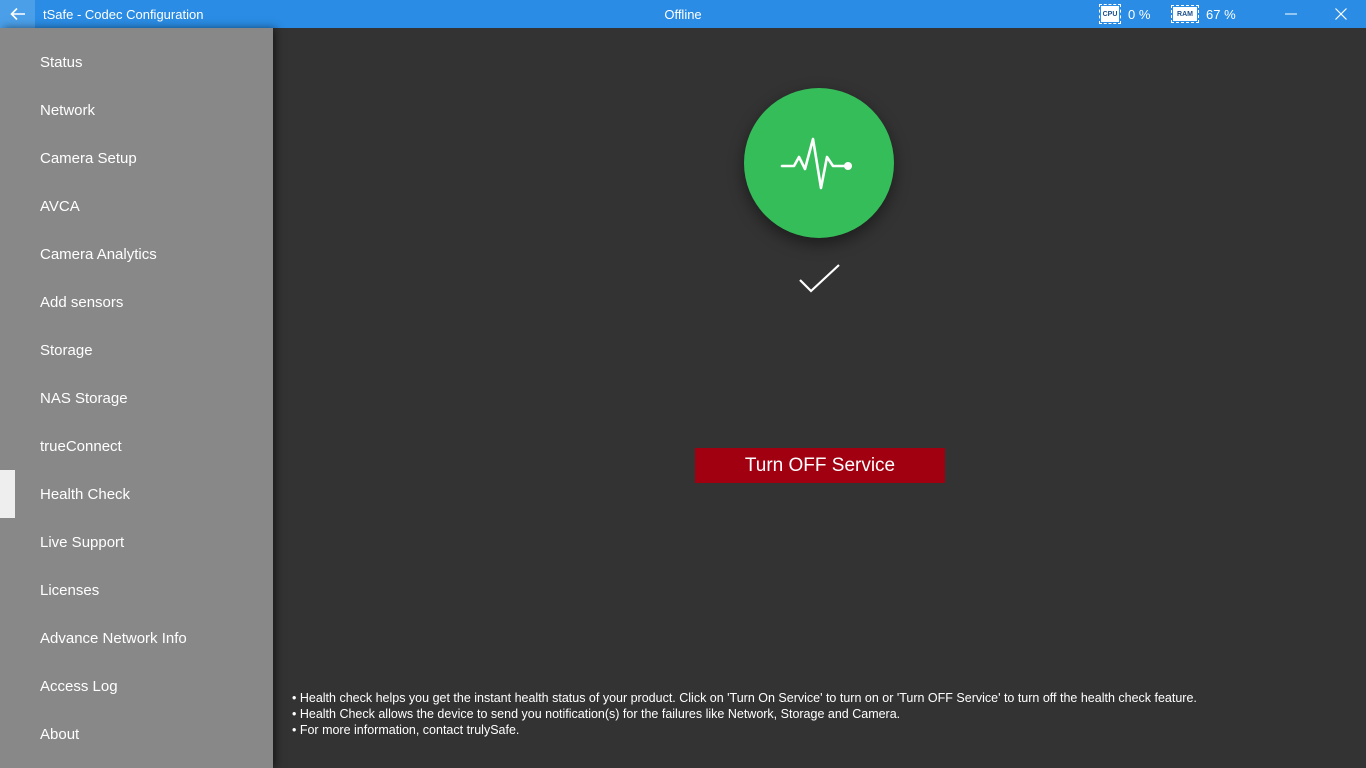 The width and height of the screenshot is (1366, 768). What do you see at coordinates (136, 494) in the screenshot?
I see `sidebar-item-health-check: Health Check` at bounding box center [136, 494].